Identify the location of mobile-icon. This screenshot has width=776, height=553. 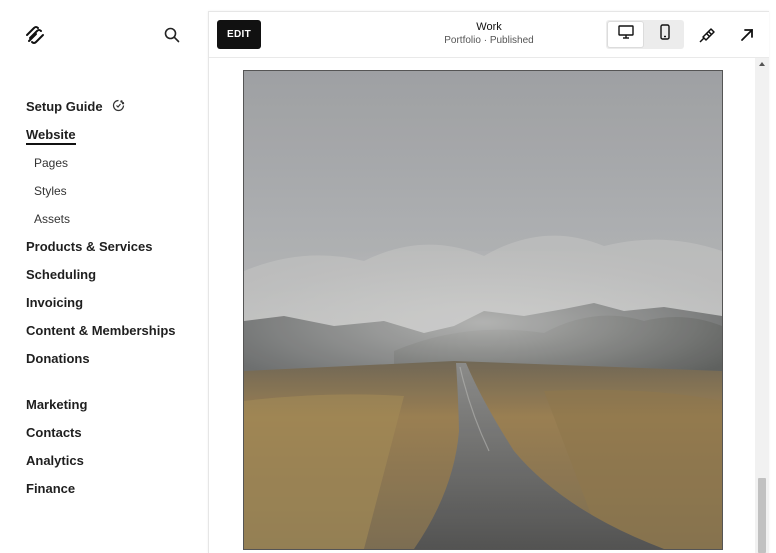
(664, 34).